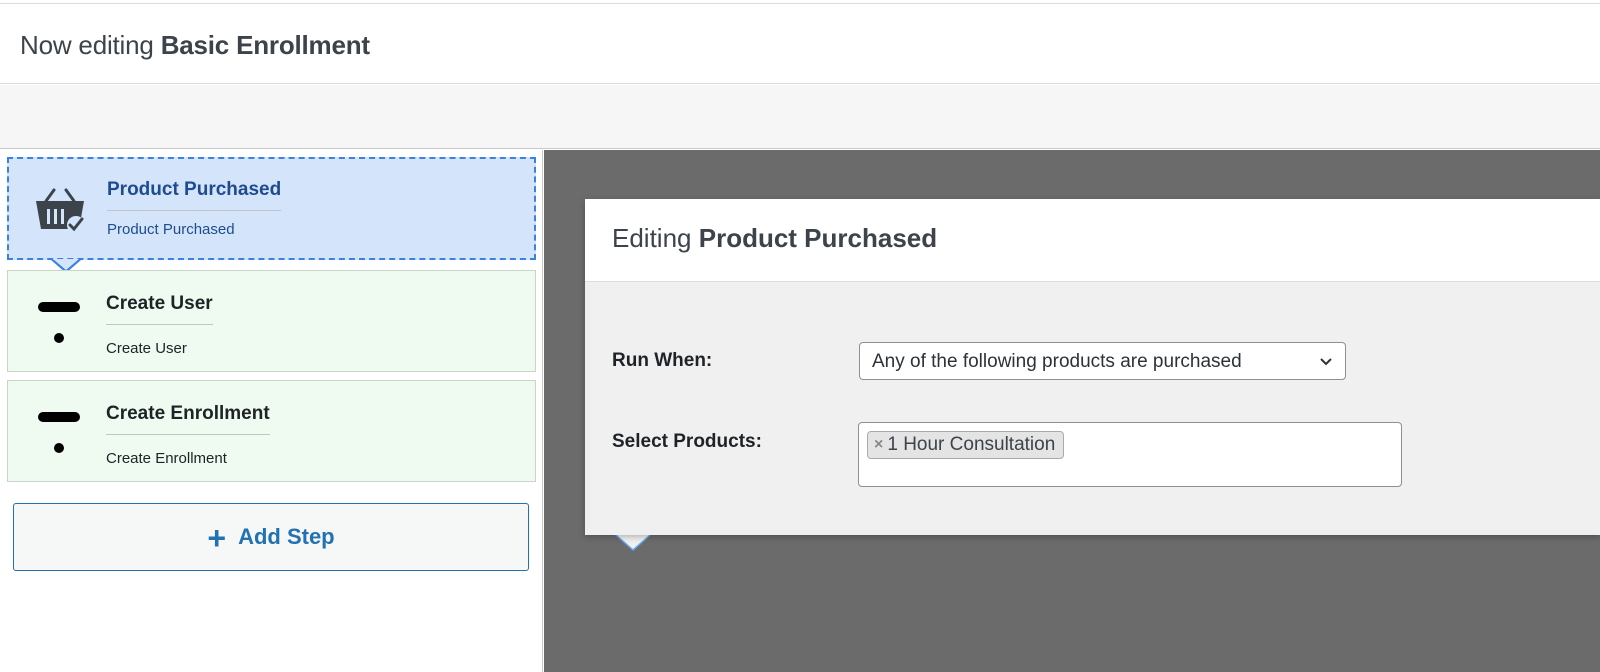 The height and width of the screenshot is (672, 1600). I want to click on editor-title-prefix: Editing, so click(652, 238).